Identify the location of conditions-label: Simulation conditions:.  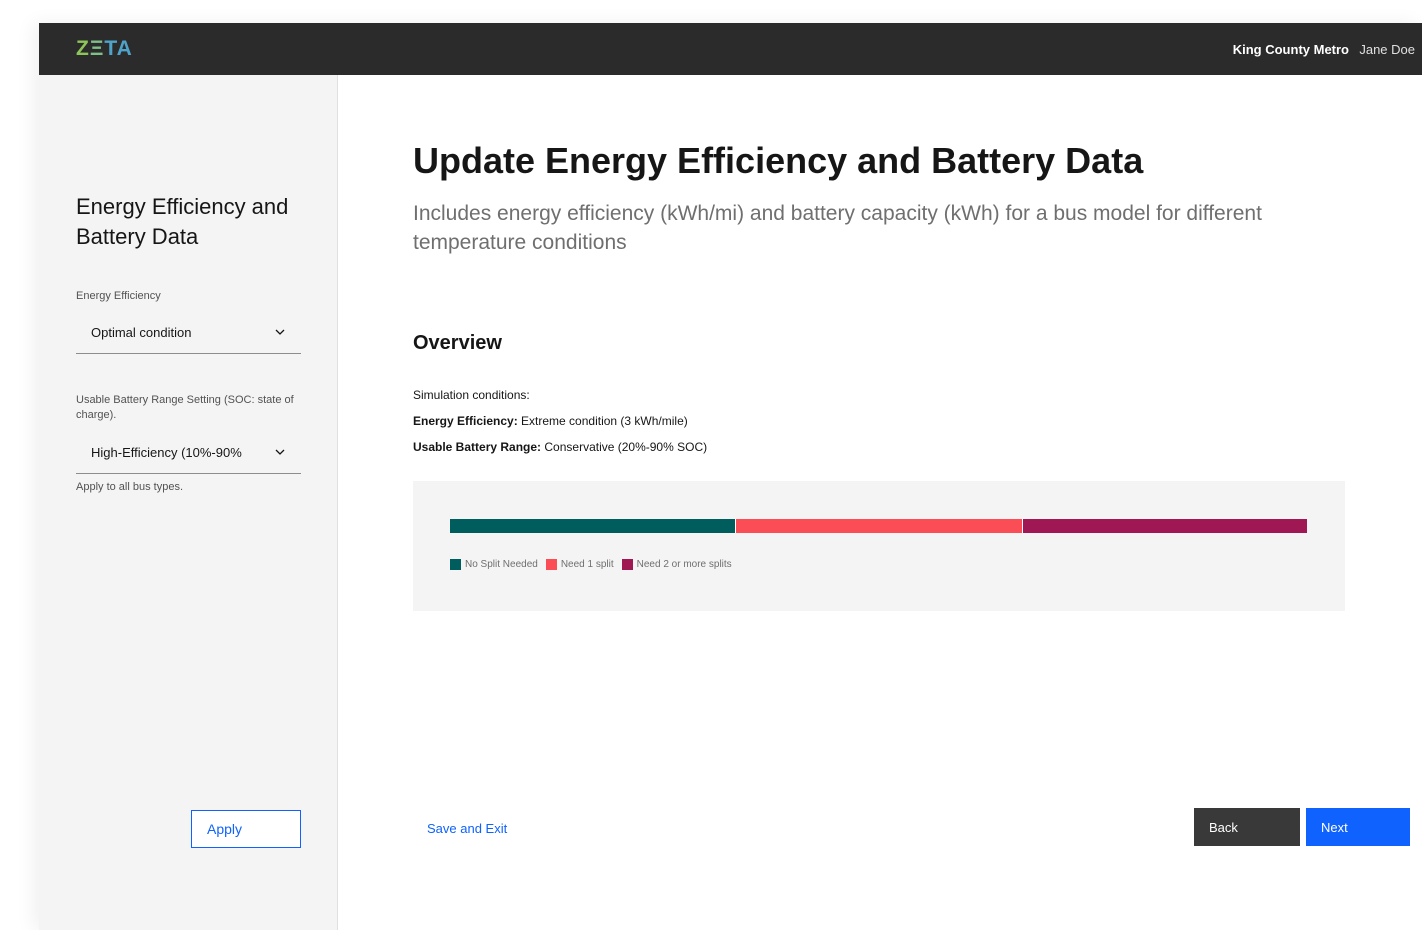
(471, 395).